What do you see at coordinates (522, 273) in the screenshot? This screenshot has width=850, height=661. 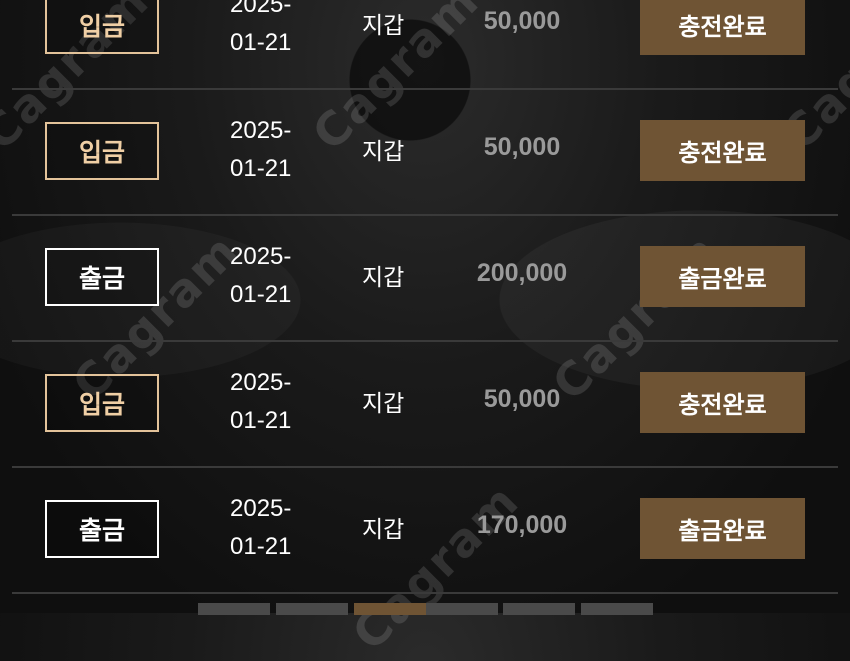 I see `transaction-amount: 200,000` at bounding box center [522, 273].